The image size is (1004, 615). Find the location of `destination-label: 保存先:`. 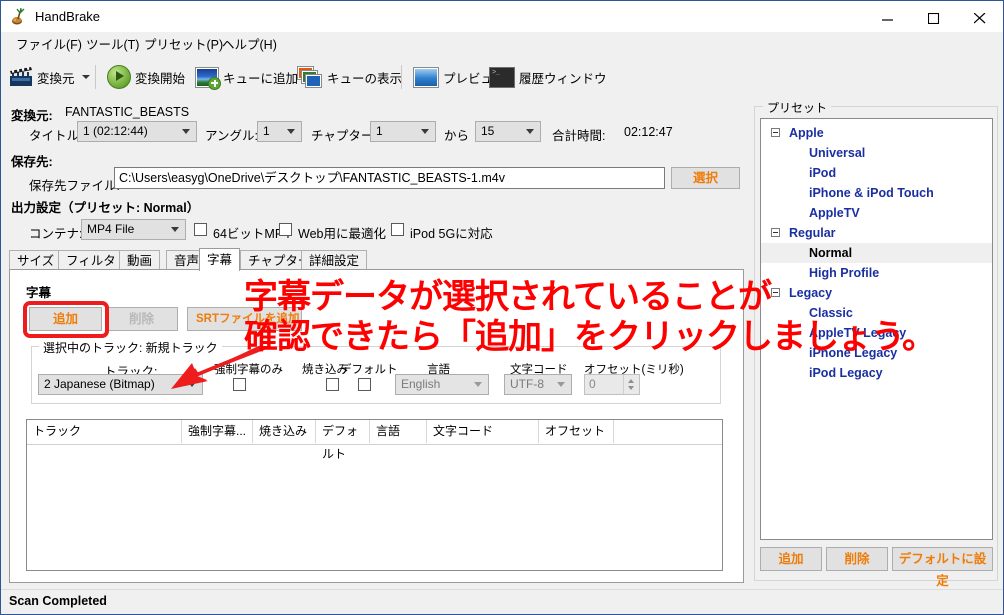

destination-label: 保存先: is located at coordinates (32, 162).